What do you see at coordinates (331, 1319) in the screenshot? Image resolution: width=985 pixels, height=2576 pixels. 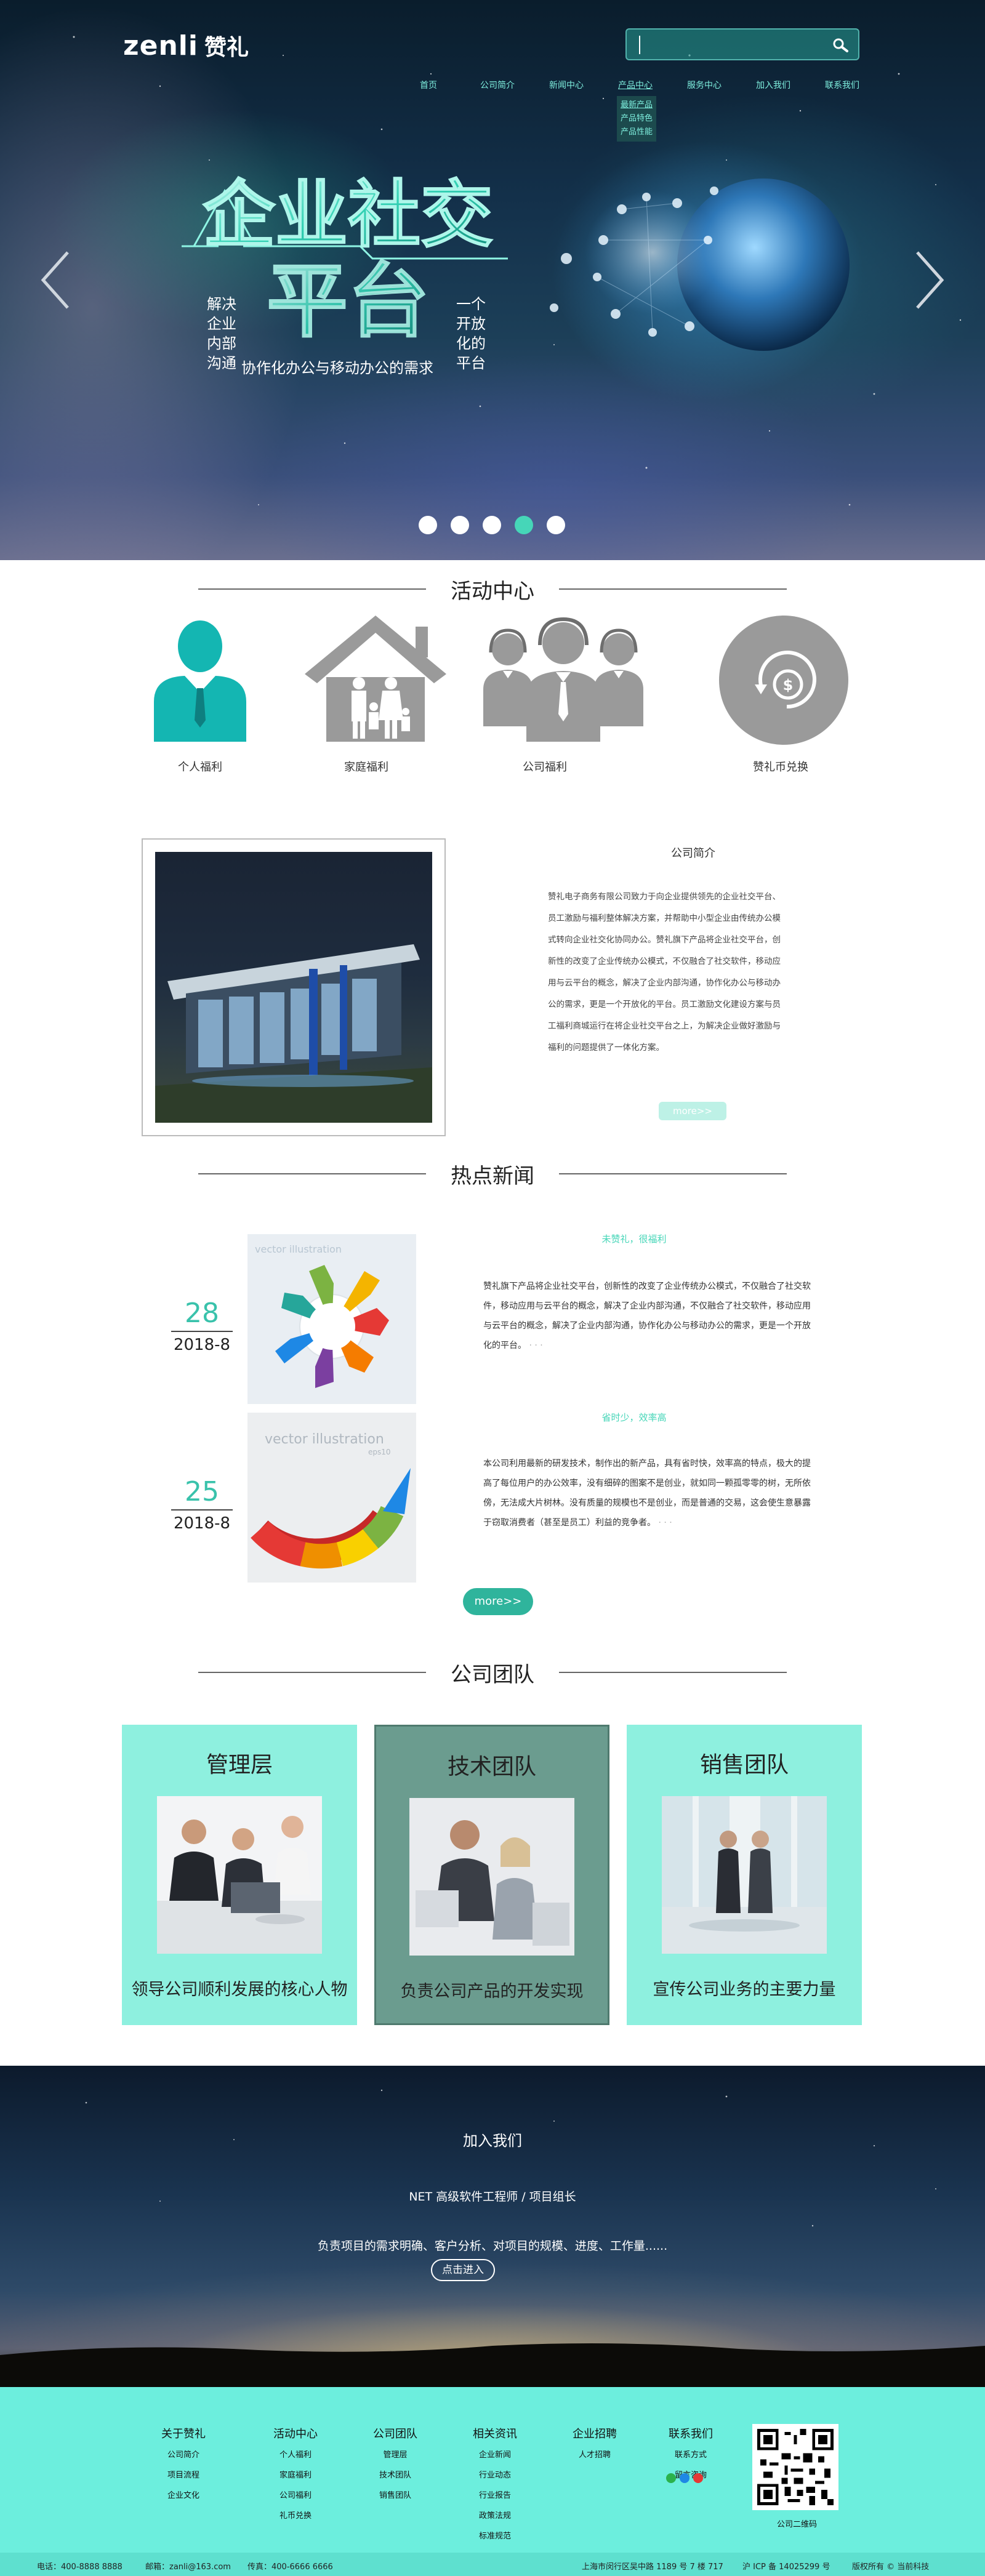 I see `news-image-1: vector illustration` at bounding box center [331, 1319].